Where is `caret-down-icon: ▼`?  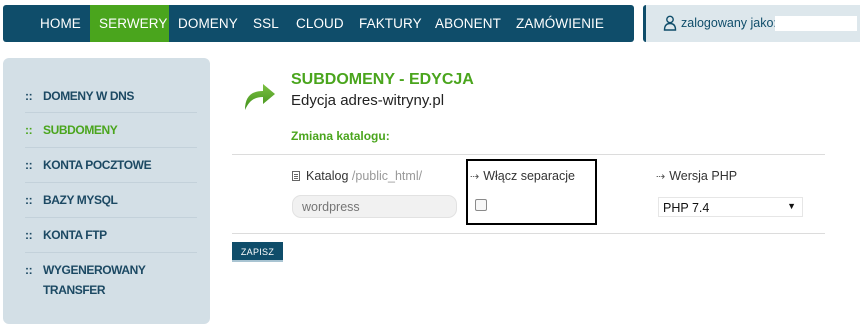 caret-down-icon: ▼ is located at coordinates (791, 206).